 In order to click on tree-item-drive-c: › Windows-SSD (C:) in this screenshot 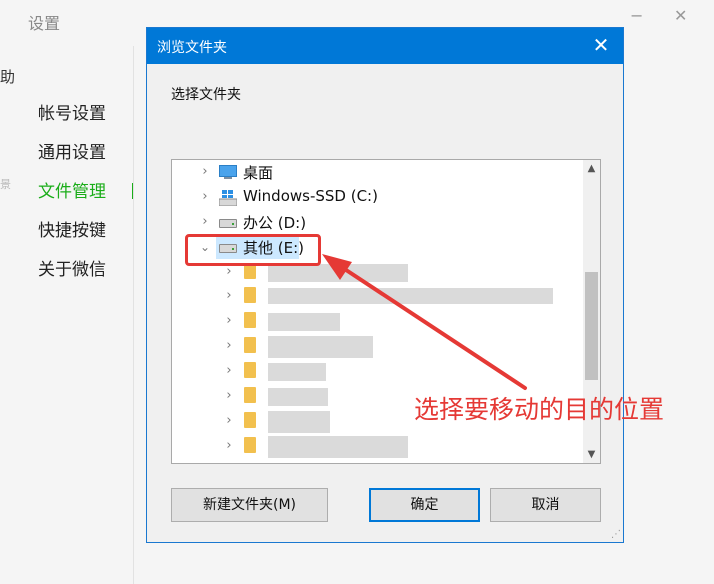, I will do `click(377, 197)`.